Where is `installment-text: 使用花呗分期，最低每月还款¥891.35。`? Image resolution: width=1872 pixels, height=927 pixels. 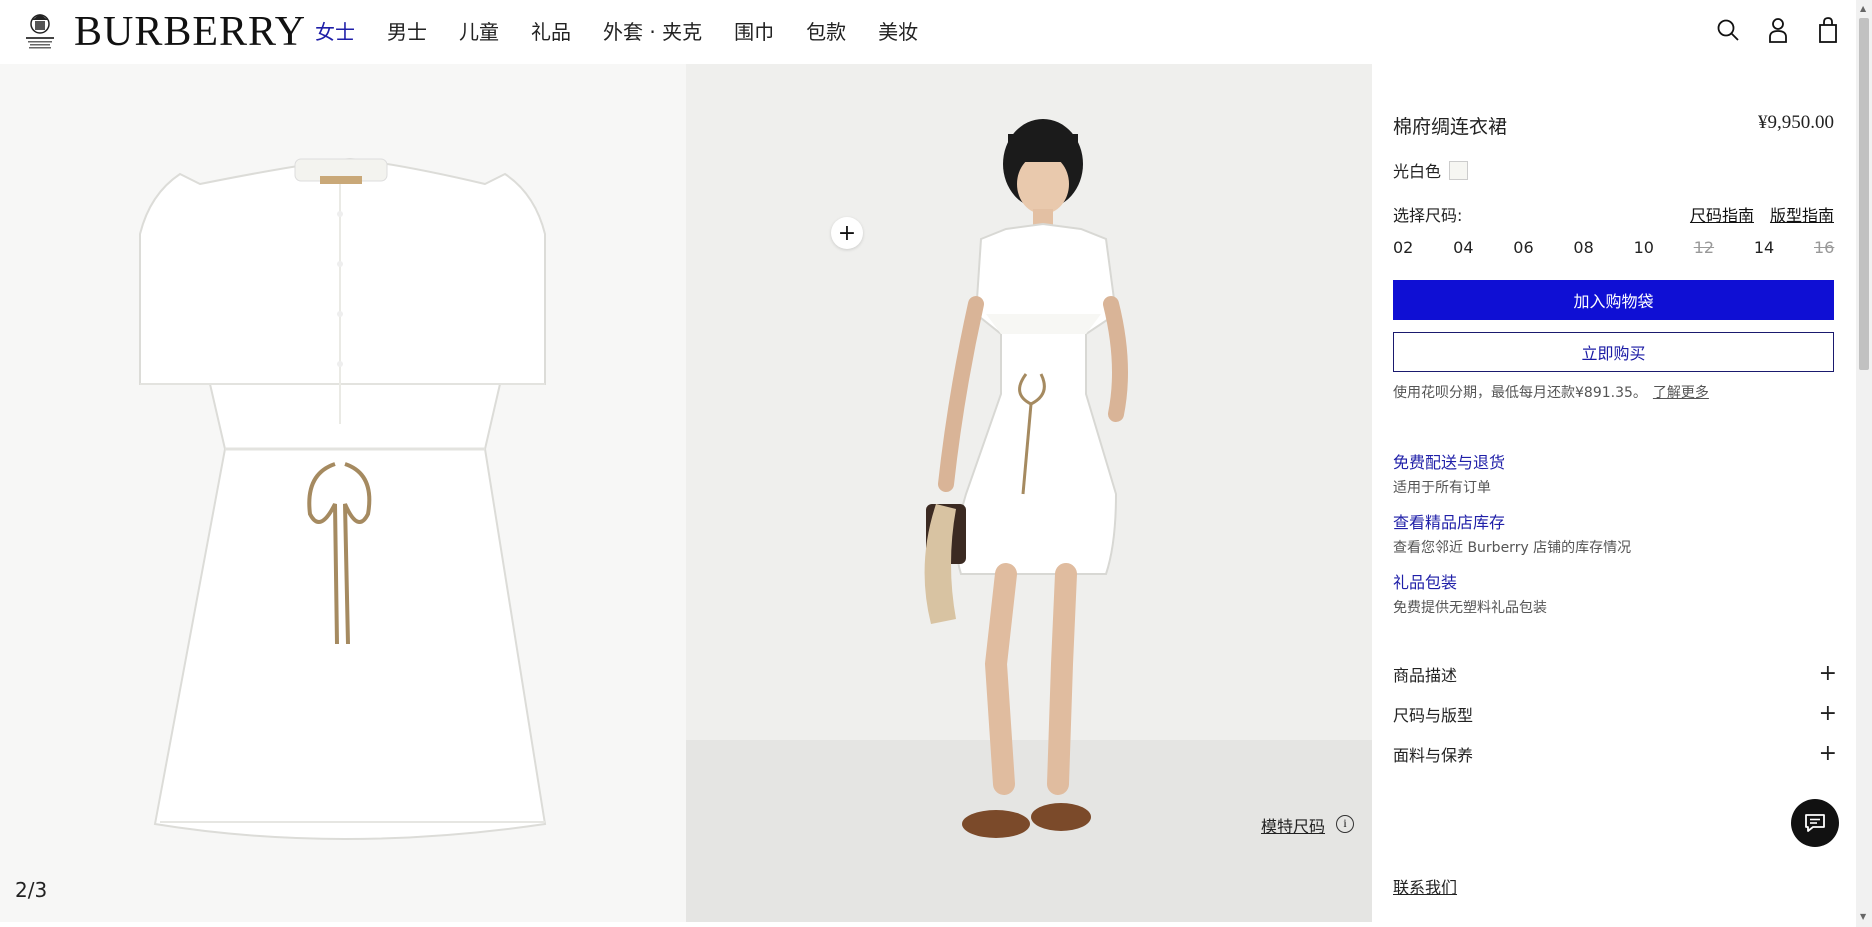
installment-text: 使用花呗分期，最低每月还款¥891.35。 is located at coordinates (1520, 393).